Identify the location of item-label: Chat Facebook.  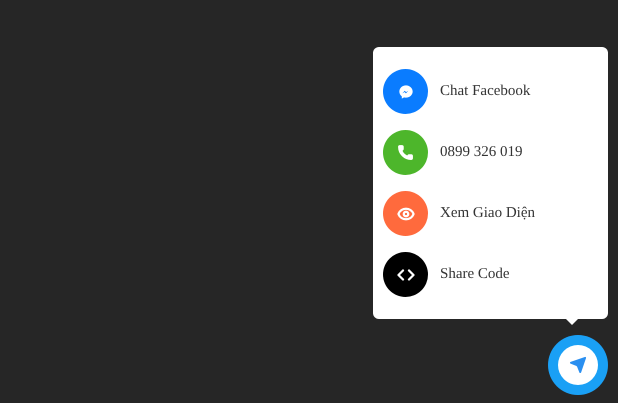
(485, 92).